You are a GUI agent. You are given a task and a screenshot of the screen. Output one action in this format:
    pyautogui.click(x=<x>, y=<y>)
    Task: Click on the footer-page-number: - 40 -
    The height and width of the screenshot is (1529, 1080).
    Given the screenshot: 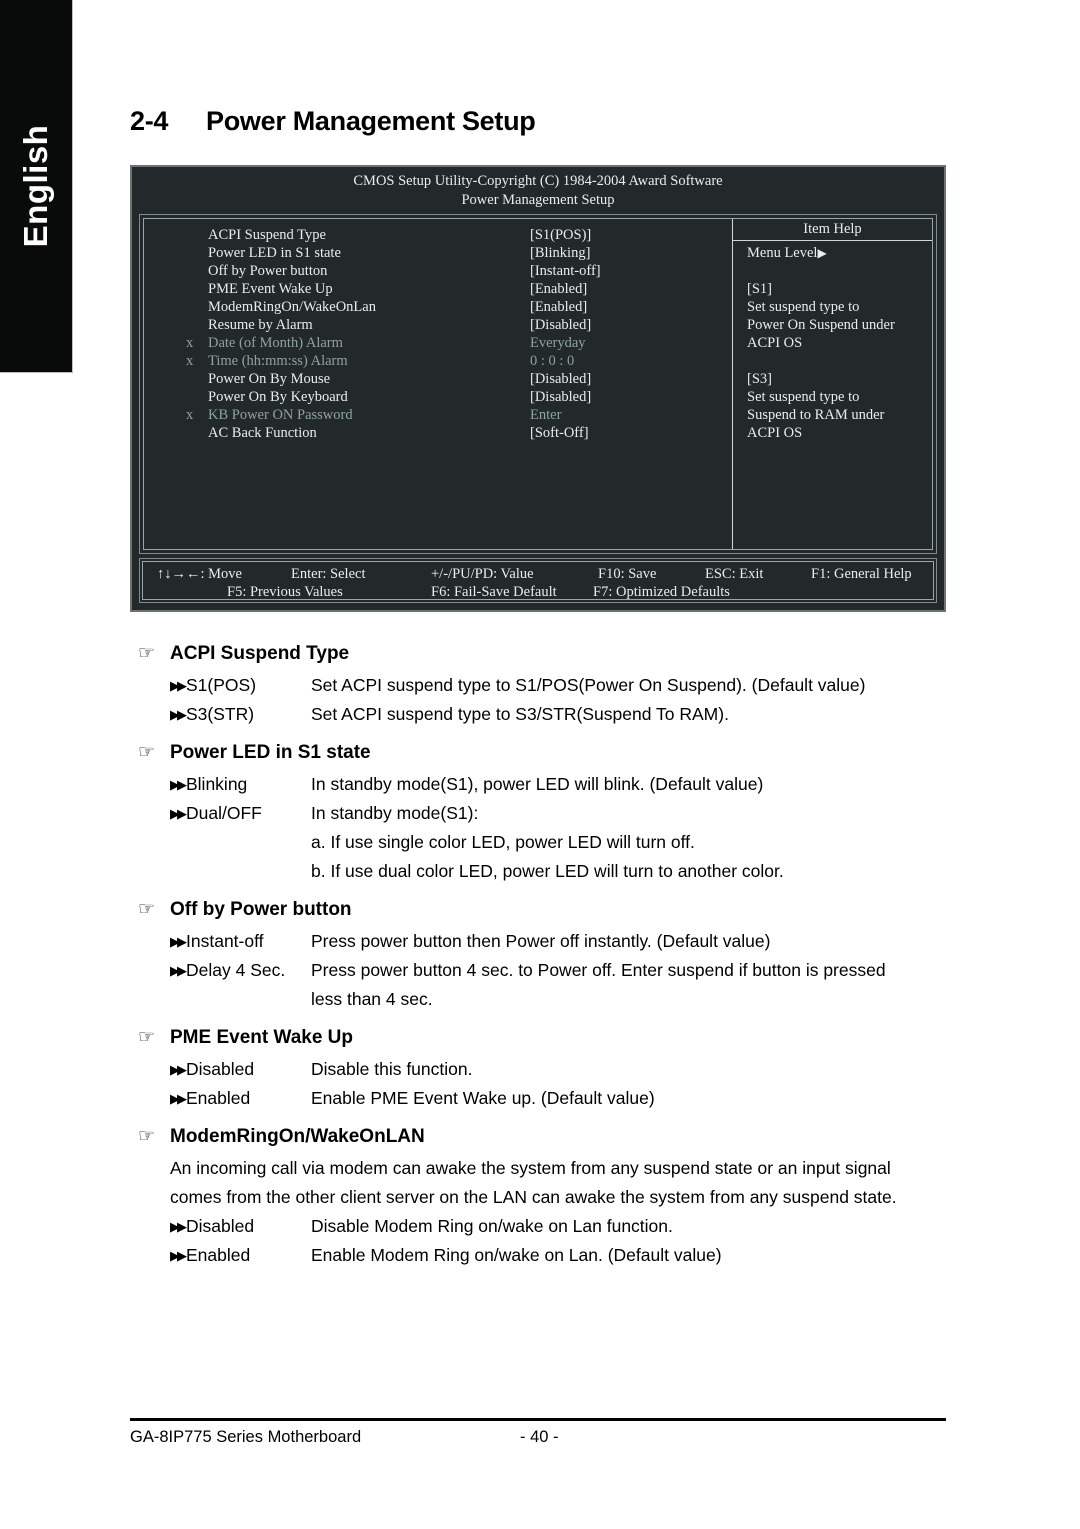 What is the action you would take?
    pyautogui.click(x=539, y=1437)
    